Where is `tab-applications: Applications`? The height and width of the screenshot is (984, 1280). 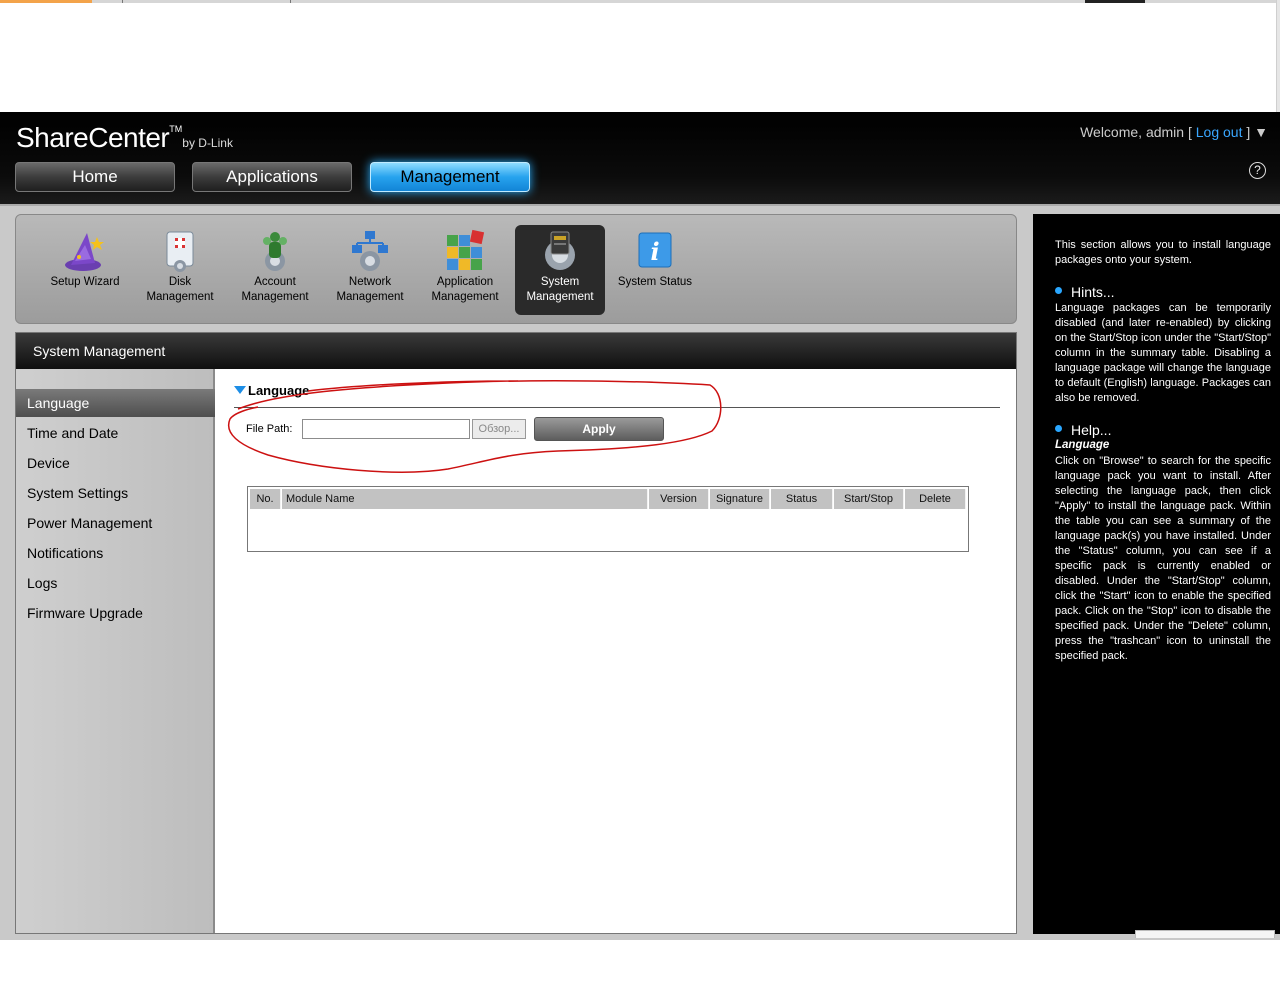
tab-applications: Applications is located at coordinates (272, 177).